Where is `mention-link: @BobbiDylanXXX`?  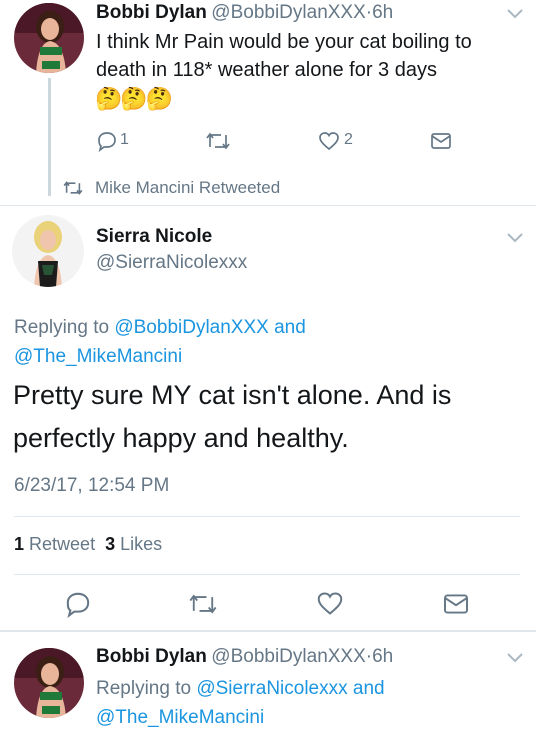 mention-link: @BobbiDylanXXX is located at coordinates (191, 327).